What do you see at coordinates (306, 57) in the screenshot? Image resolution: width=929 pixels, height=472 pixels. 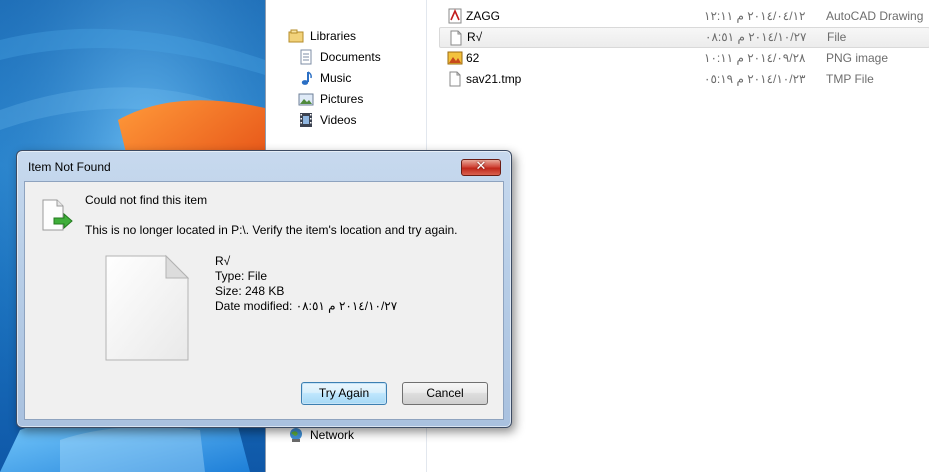 I see `documents-icon` at bounding box center [306, 57].